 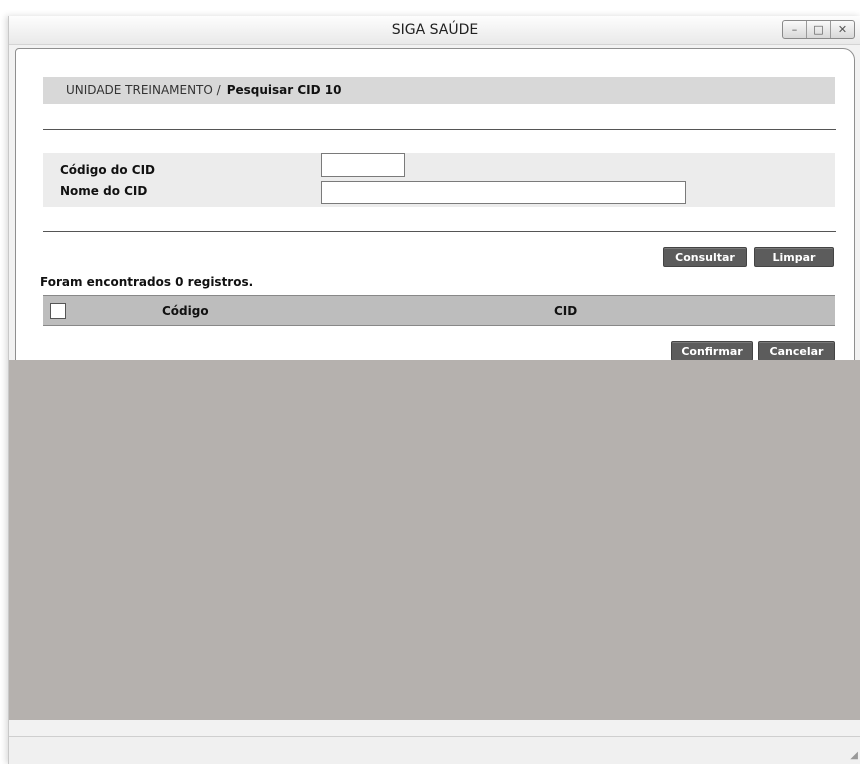 I want to click on status-bar: ◢, so click(x=434, y=750).